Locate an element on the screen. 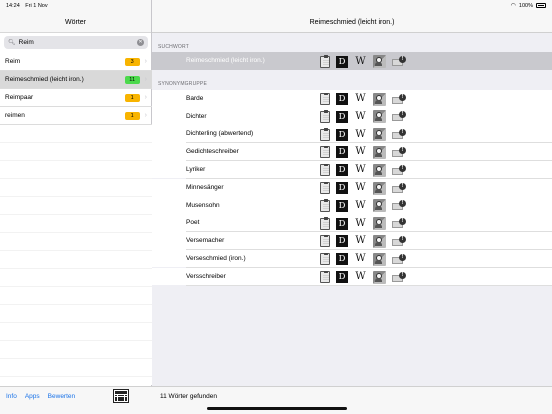  list-item: Reim 3 › is located at coordinates (76, 62).